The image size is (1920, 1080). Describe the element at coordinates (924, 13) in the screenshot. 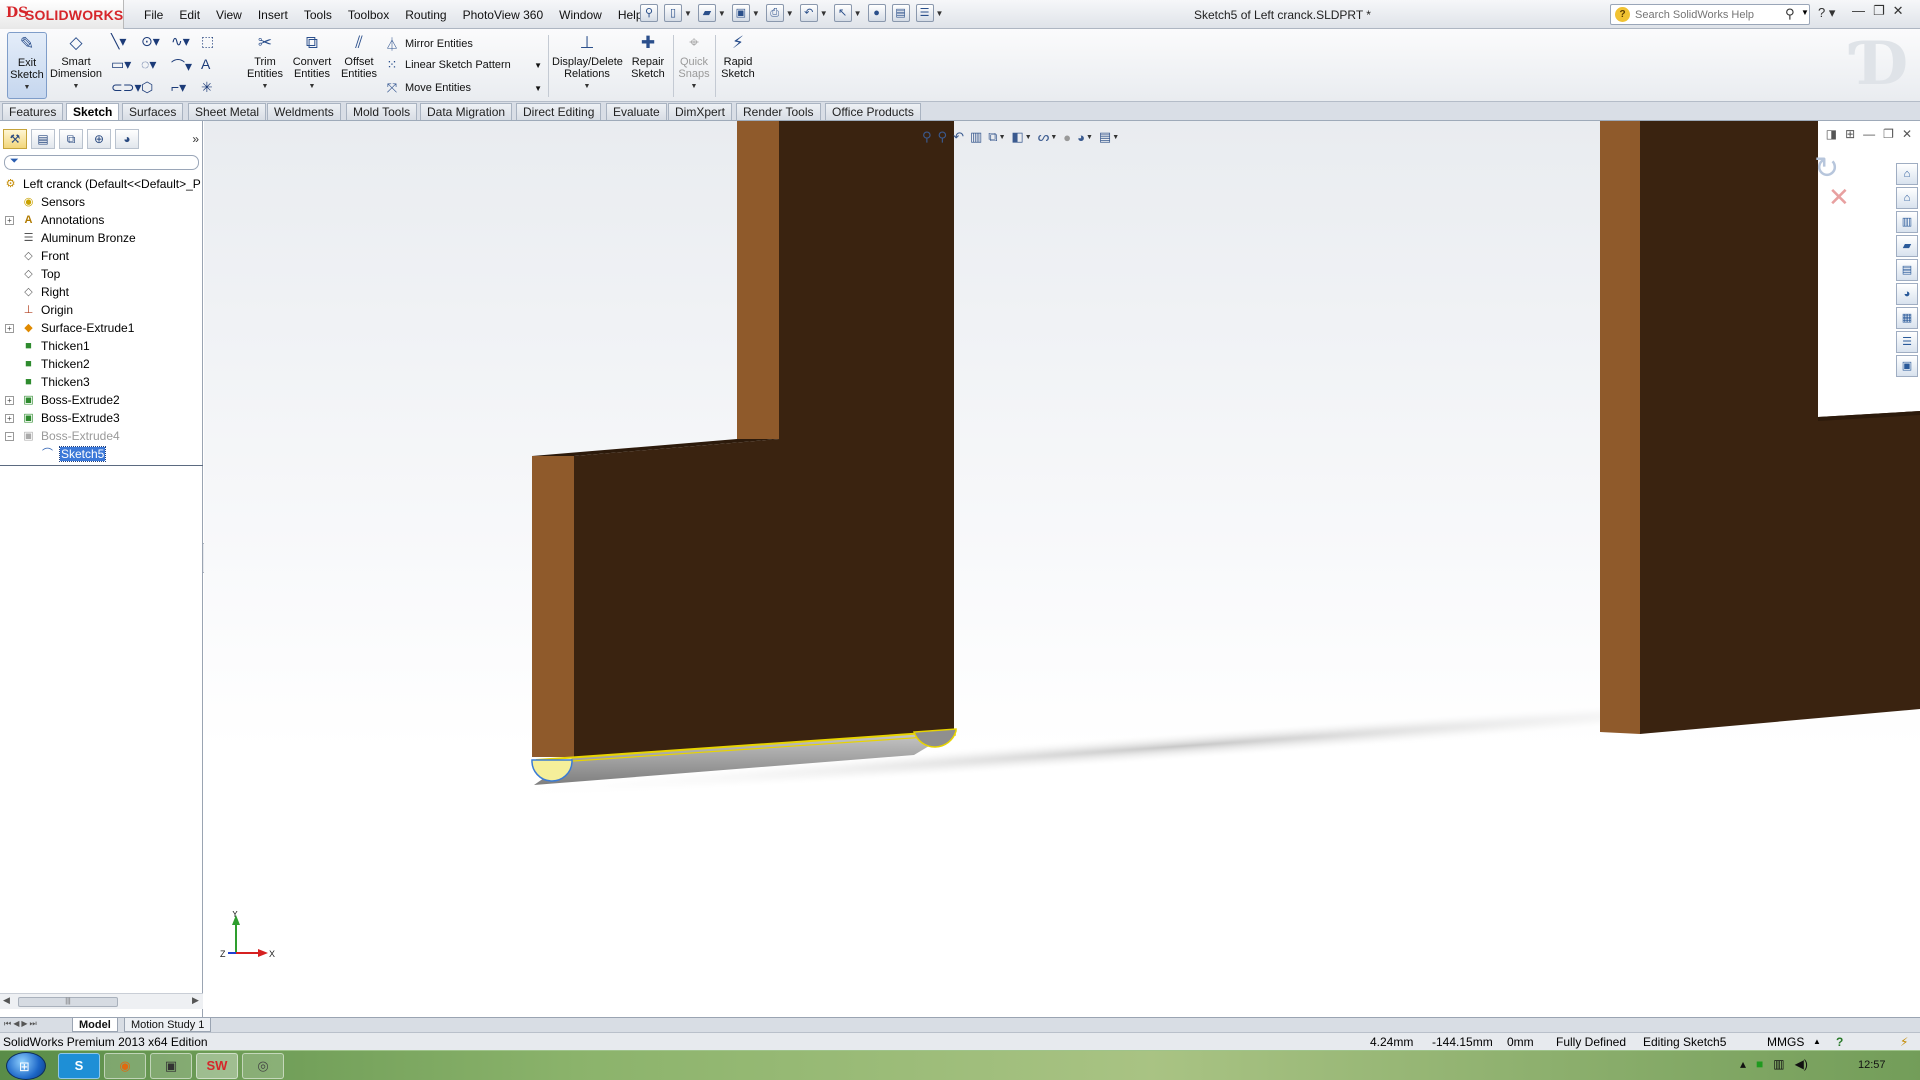

I see `options-icon: ☰` at that location.